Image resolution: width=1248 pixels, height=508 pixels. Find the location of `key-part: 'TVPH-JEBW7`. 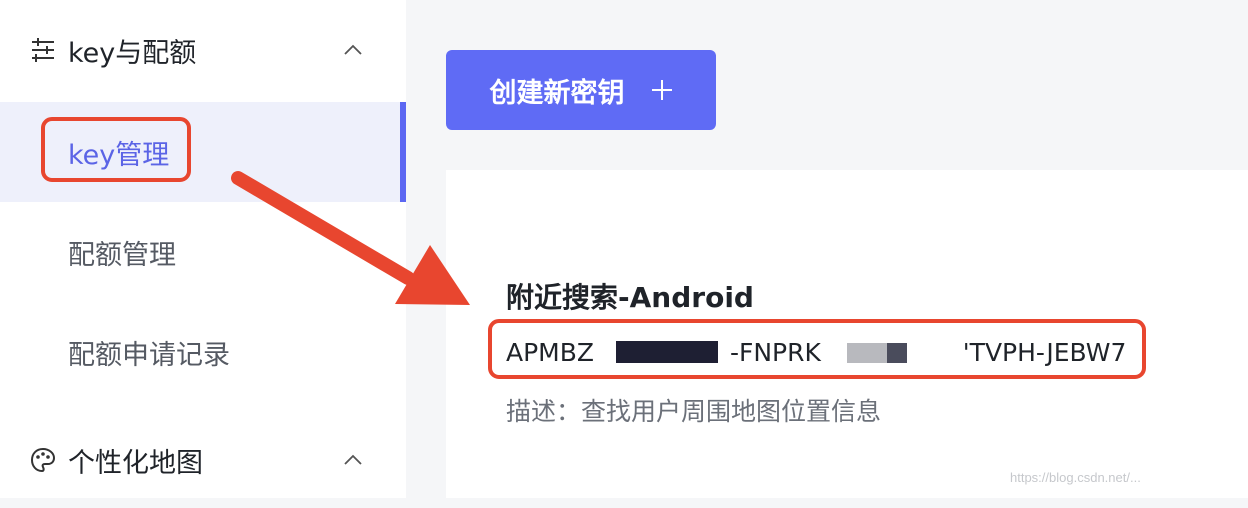

key-part: 'TVPH-JEBW7 is located at coordinates (1044, 352).